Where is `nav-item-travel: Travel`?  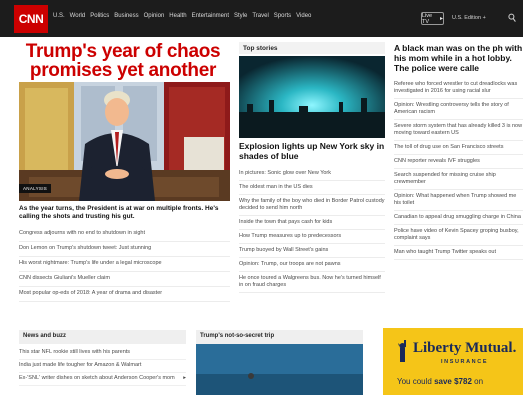 nav-item-travel: Travel is located at coordinates (260, 16).